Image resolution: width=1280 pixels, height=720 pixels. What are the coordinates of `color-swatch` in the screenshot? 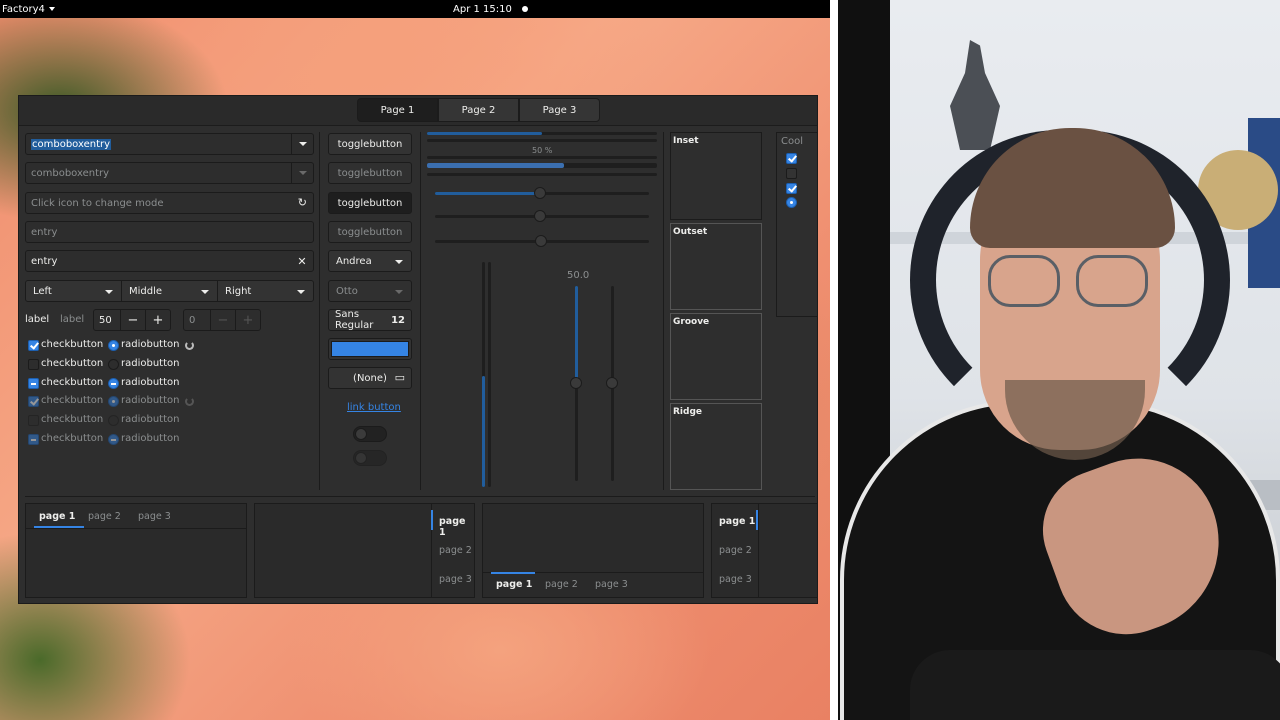 It's located at (370, 349).